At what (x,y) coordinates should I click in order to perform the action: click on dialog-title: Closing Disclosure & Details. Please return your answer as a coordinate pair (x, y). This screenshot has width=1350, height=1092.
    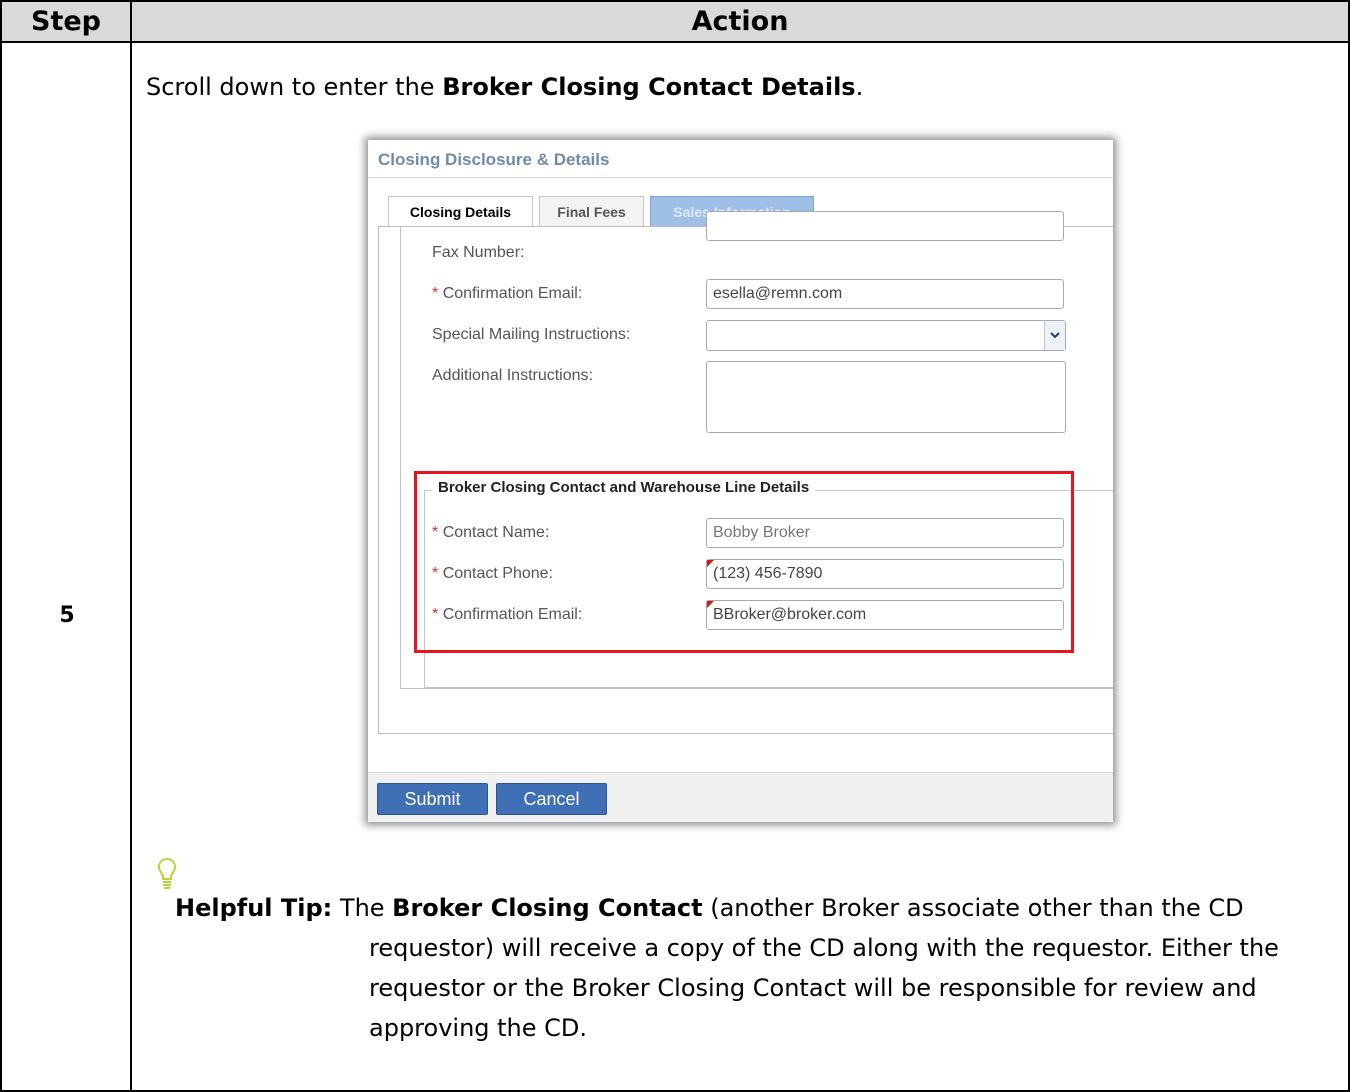
    Looking at the image, I should click on (494, 159).